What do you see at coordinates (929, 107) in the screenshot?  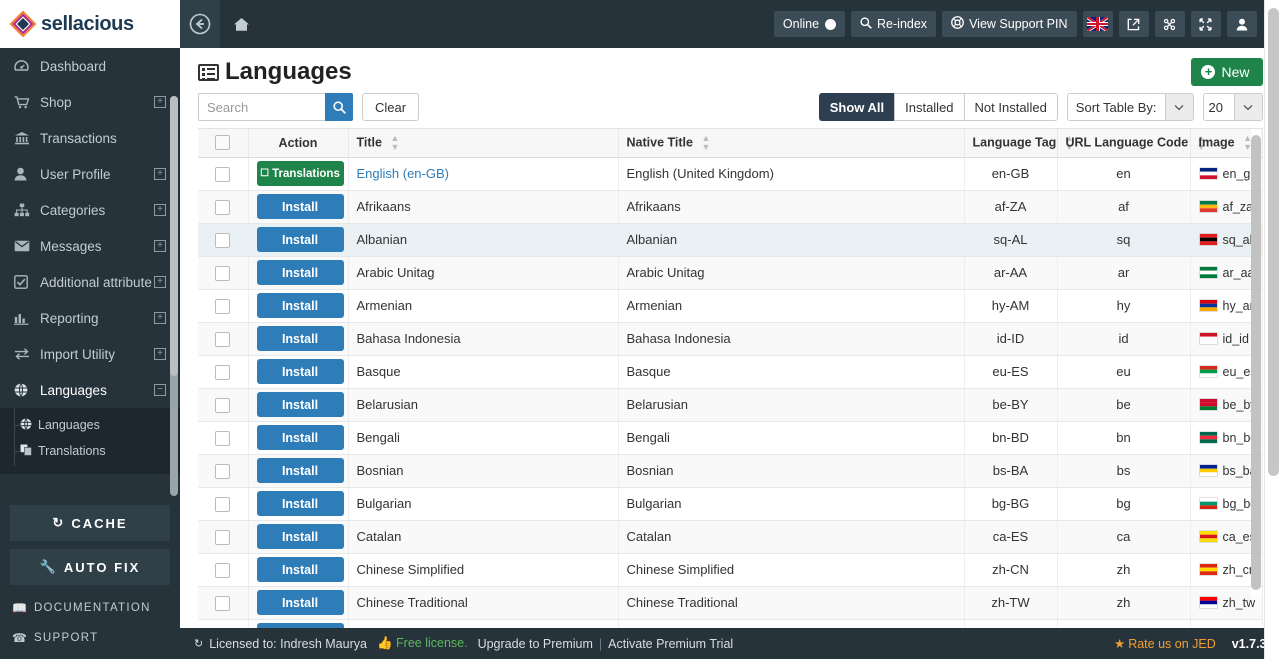 I see `filter-installed: Installed` at bounding box center [929, 107].